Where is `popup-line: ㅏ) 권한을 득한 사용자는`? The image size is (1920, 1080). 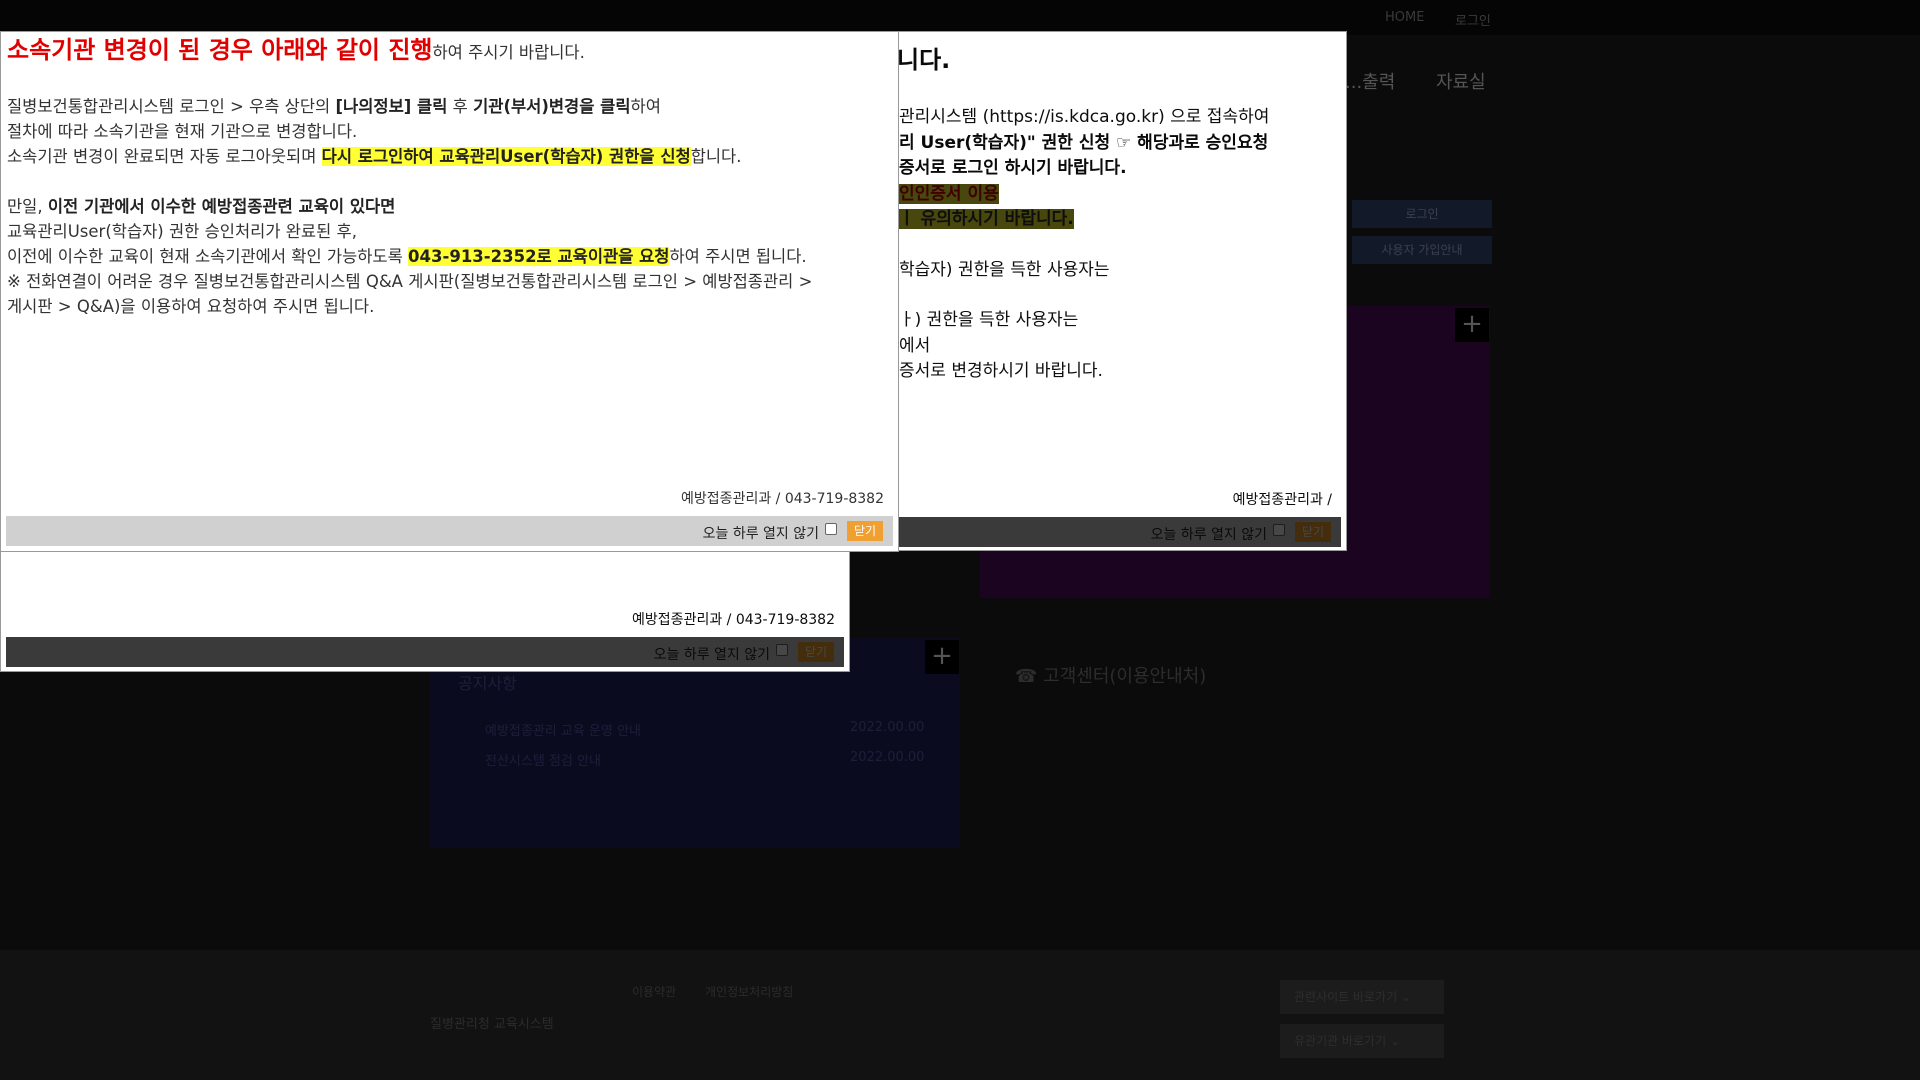 popup-line: ㅏ) 권한을 득한 사용자는 is located at coordinates (989, 320).